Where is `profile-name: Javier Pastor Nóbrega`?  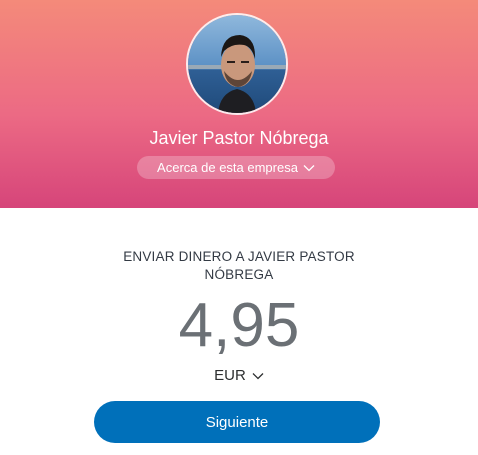 profile-name: Javier Pastor Nóbrega is located at coordinates (239, 138).